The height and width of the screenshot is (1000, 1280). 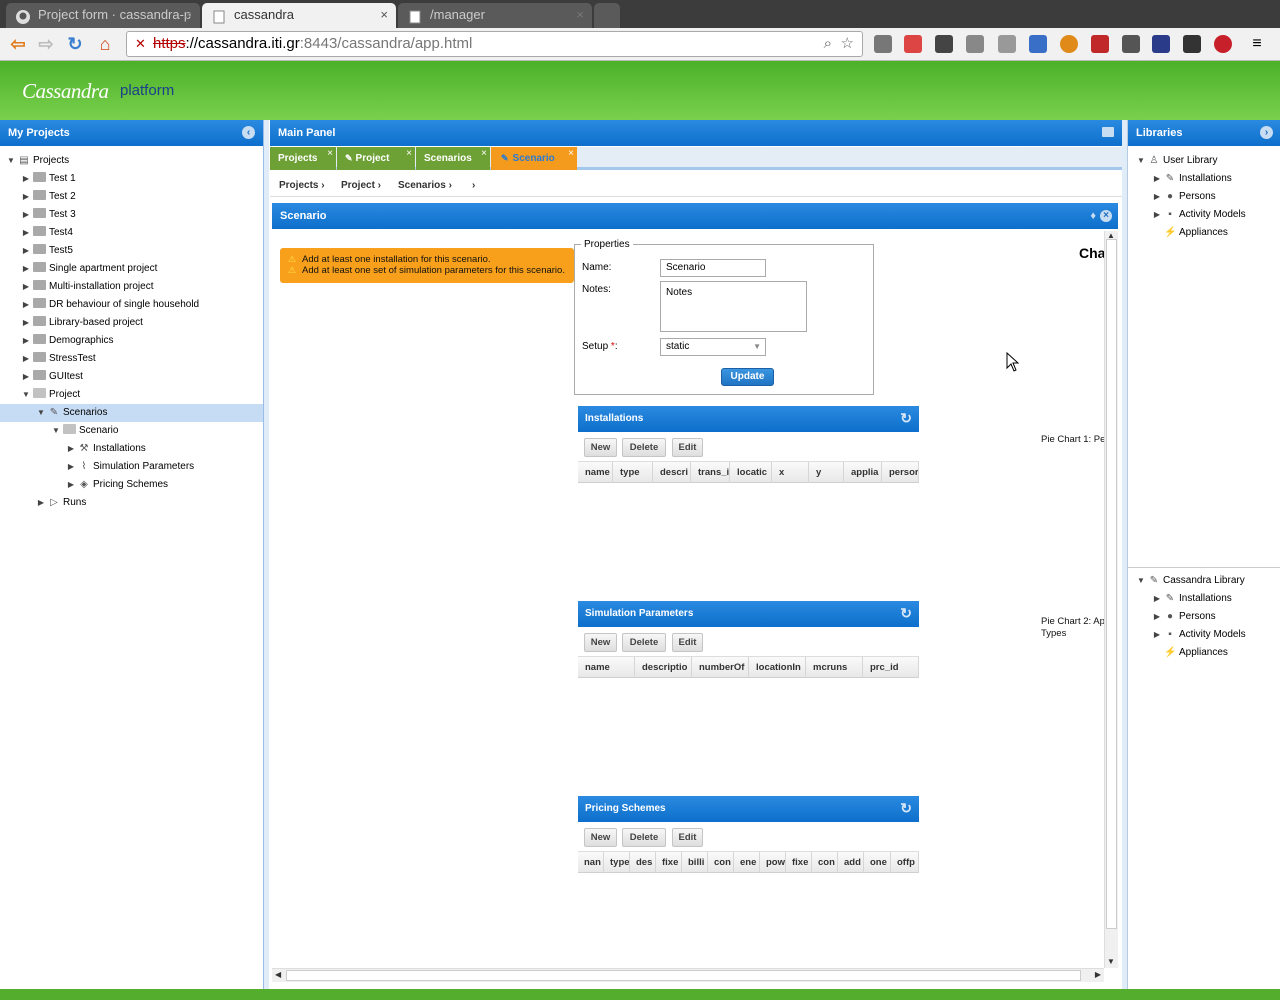 What do you see at coordinates (303, 158) in the screenshot?
I see `tab-projects: Projects ×` at bounding box center [303, 158].